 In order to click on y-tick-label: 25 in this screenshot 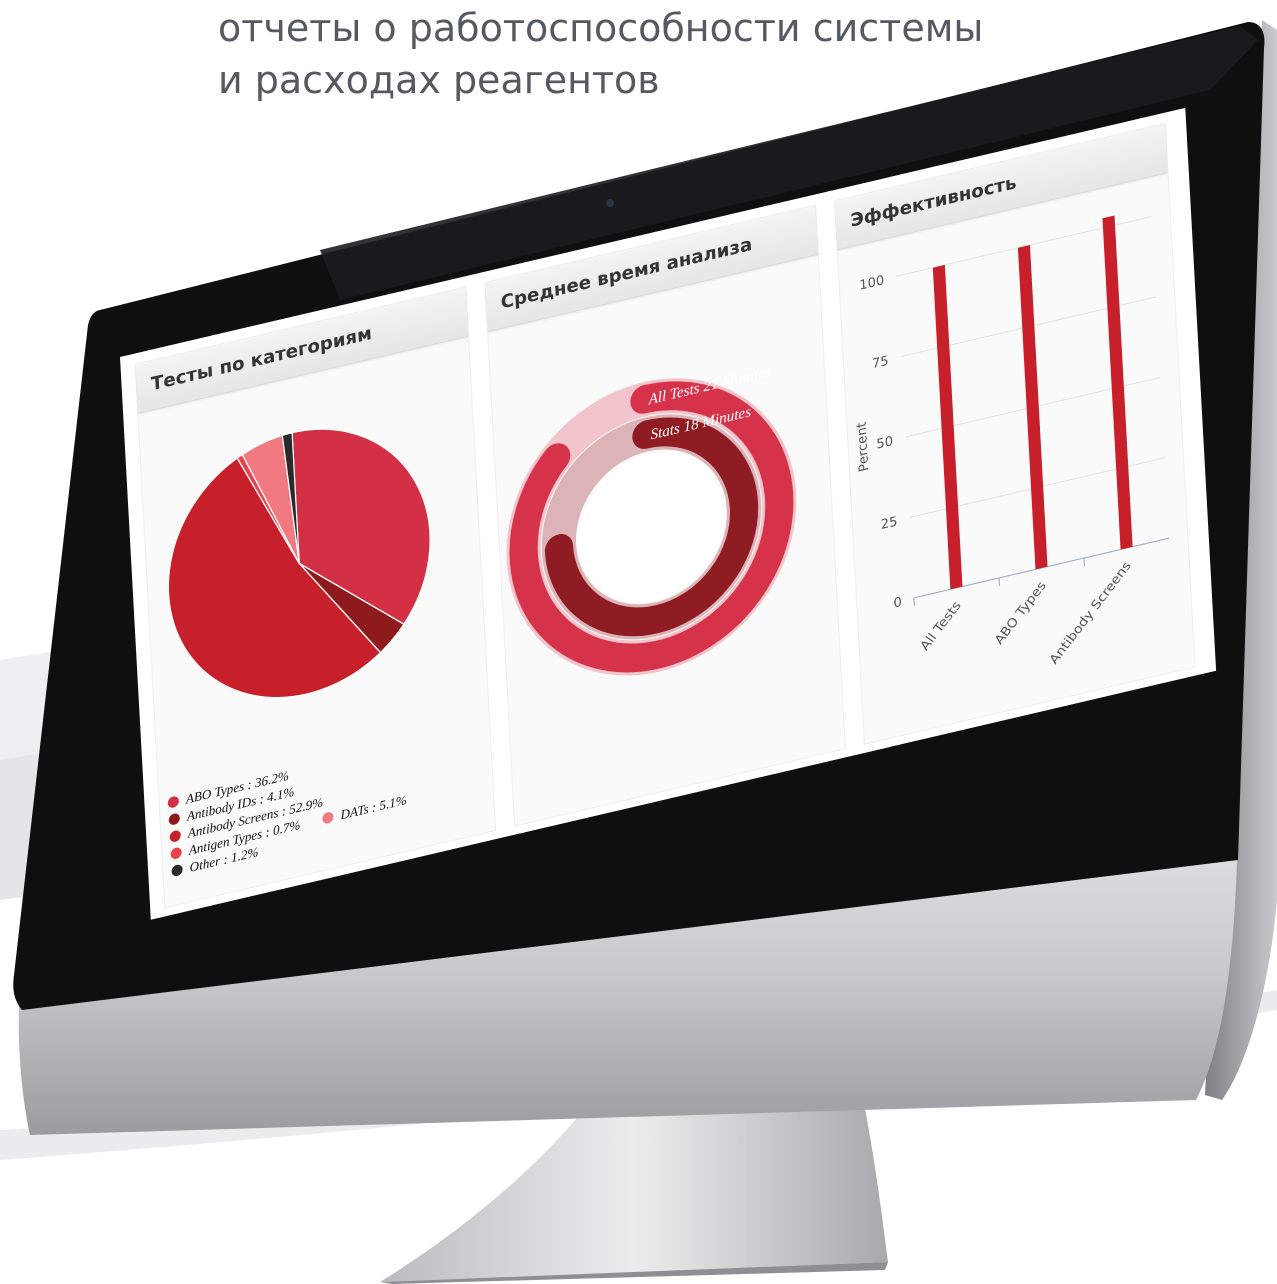, I will do `click(888, 523)`.